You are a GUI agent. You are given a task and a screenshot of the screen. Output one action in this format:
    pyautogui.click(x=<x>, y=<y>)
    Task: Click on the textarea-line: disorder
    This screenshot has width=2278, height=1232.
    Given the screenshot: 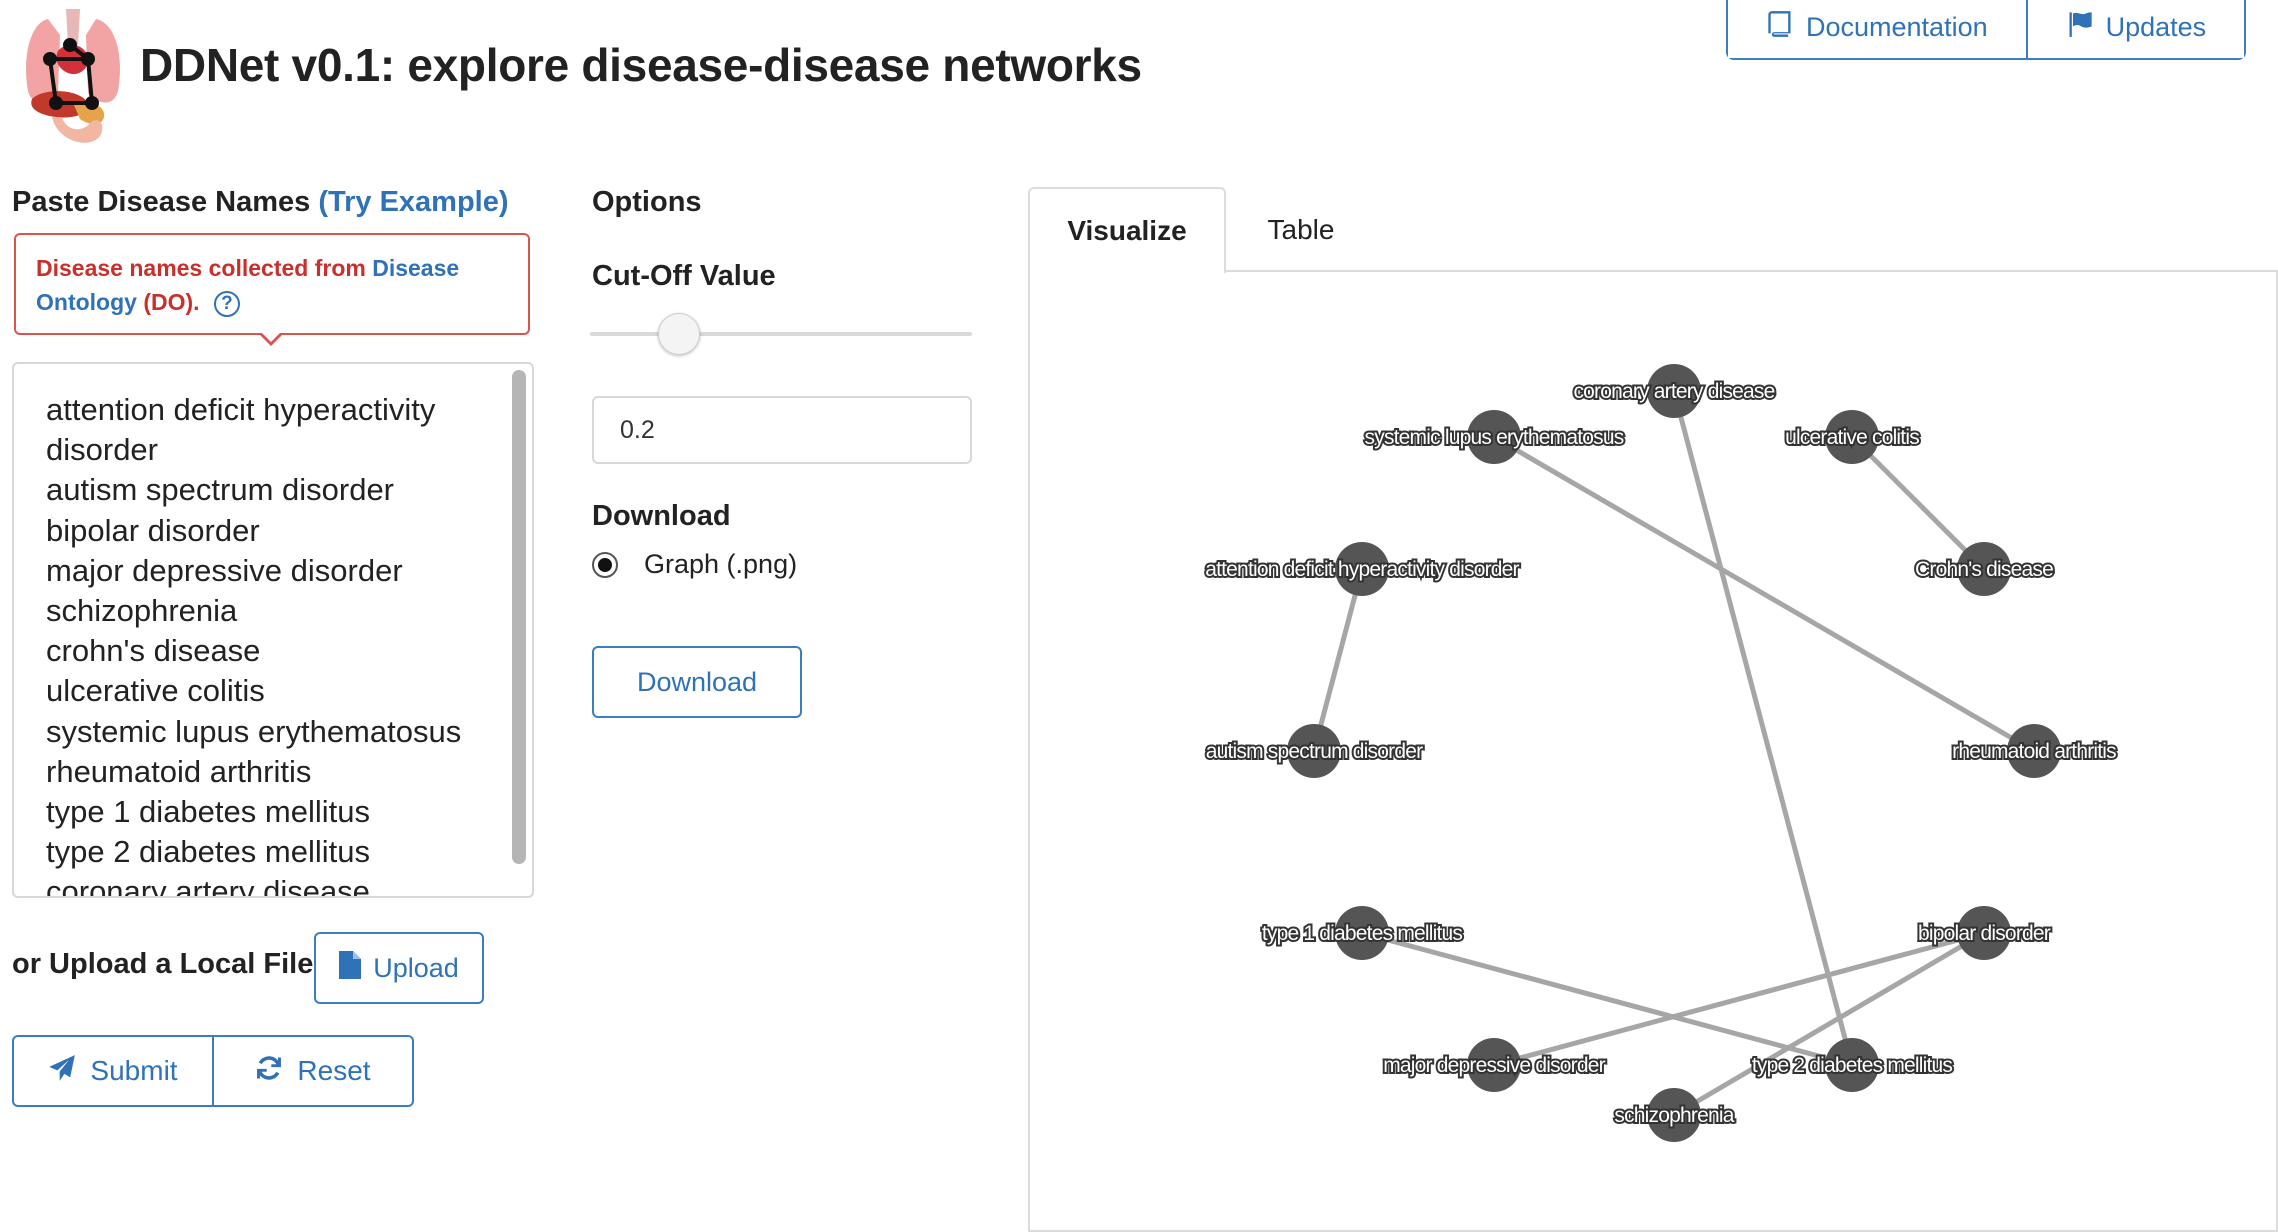 What is the action you would take?
    pyautogui.click(x=102, y=450)
    